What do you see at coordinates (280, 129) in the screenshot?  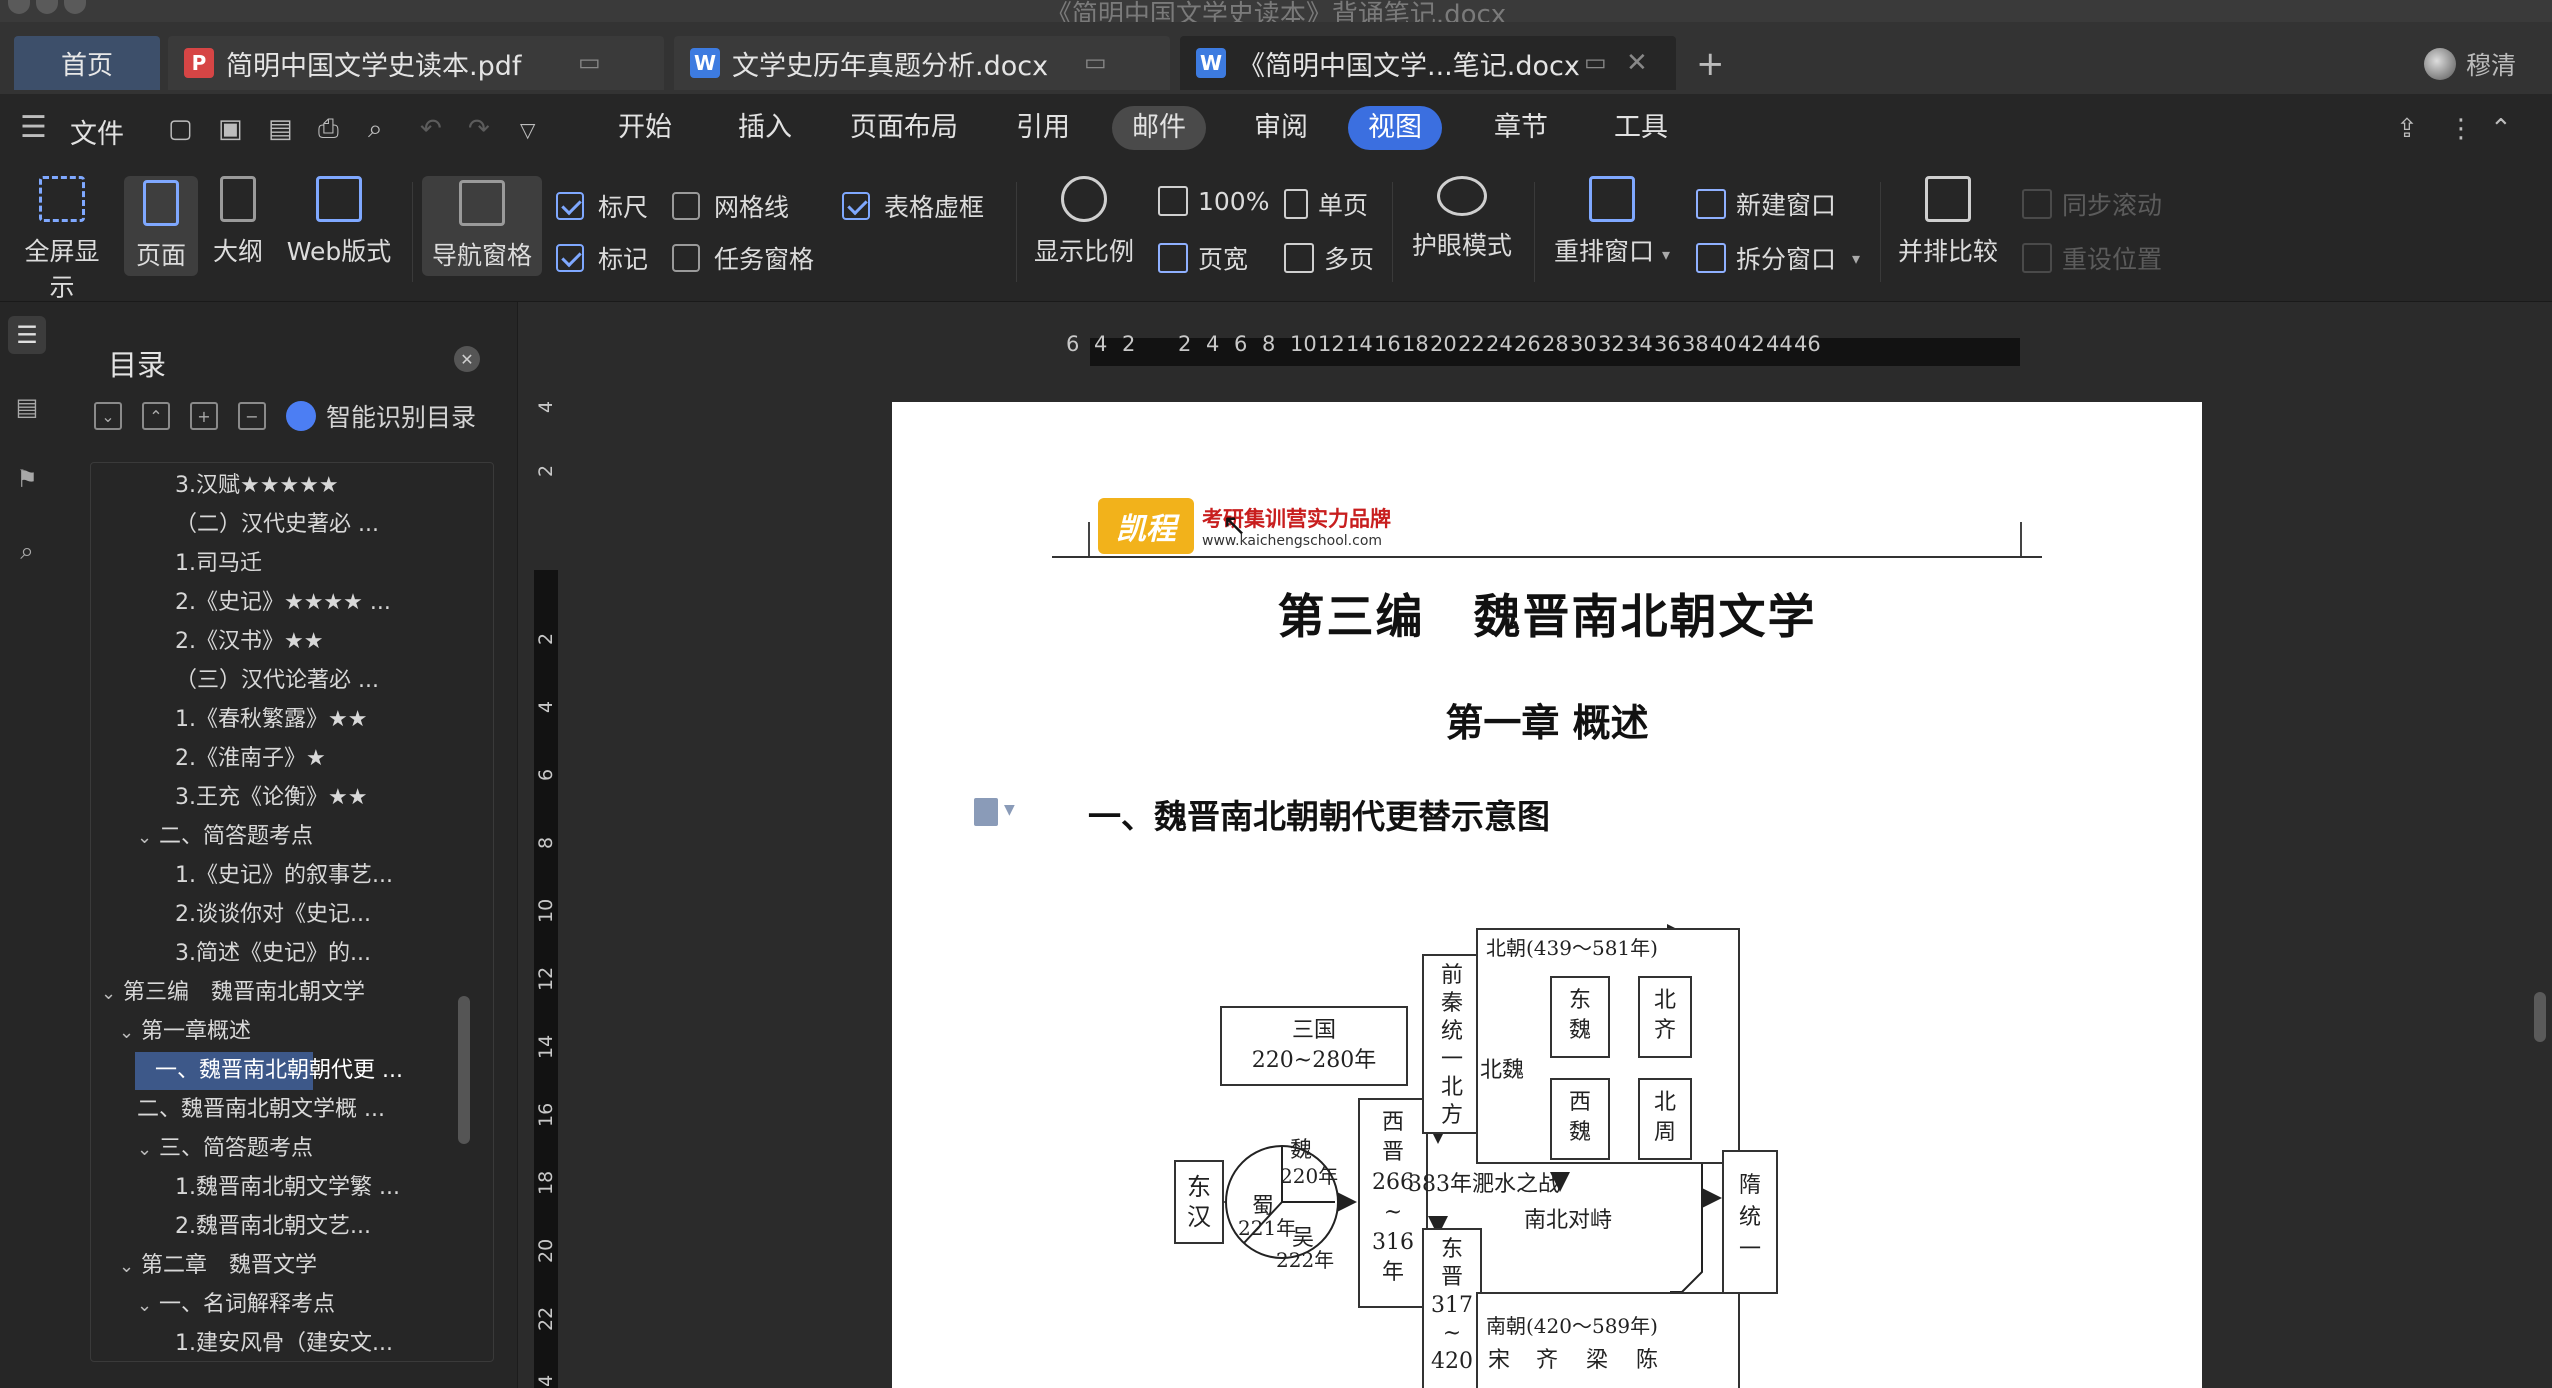 I see `export-pdf-icon: ▤` at bounding box center [280, 129].